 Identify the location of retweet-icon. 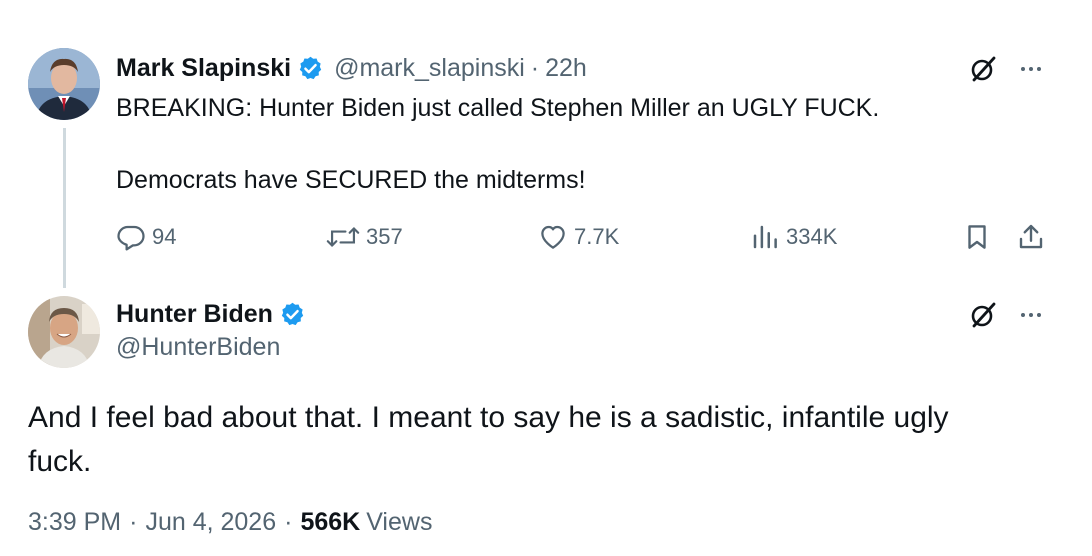
(343, 237).